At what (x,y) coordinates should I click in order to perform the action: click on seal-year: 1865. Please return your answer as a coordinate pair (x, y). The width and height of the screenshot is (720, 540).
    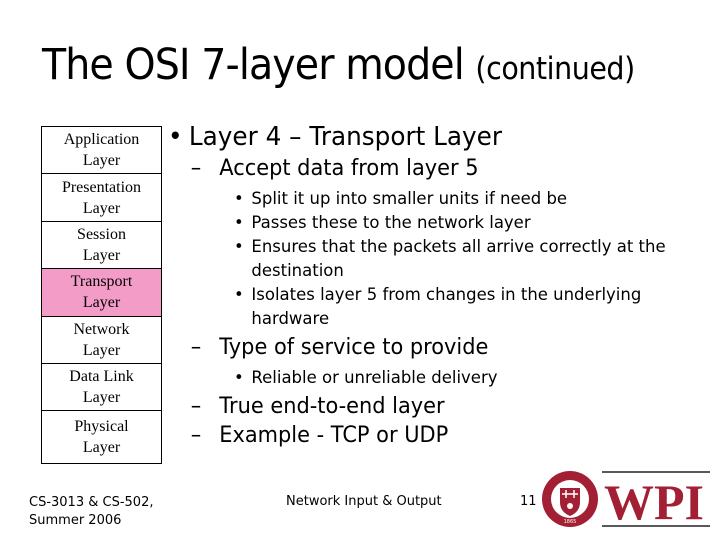
    Looking at the image, I should click on (570, 522).